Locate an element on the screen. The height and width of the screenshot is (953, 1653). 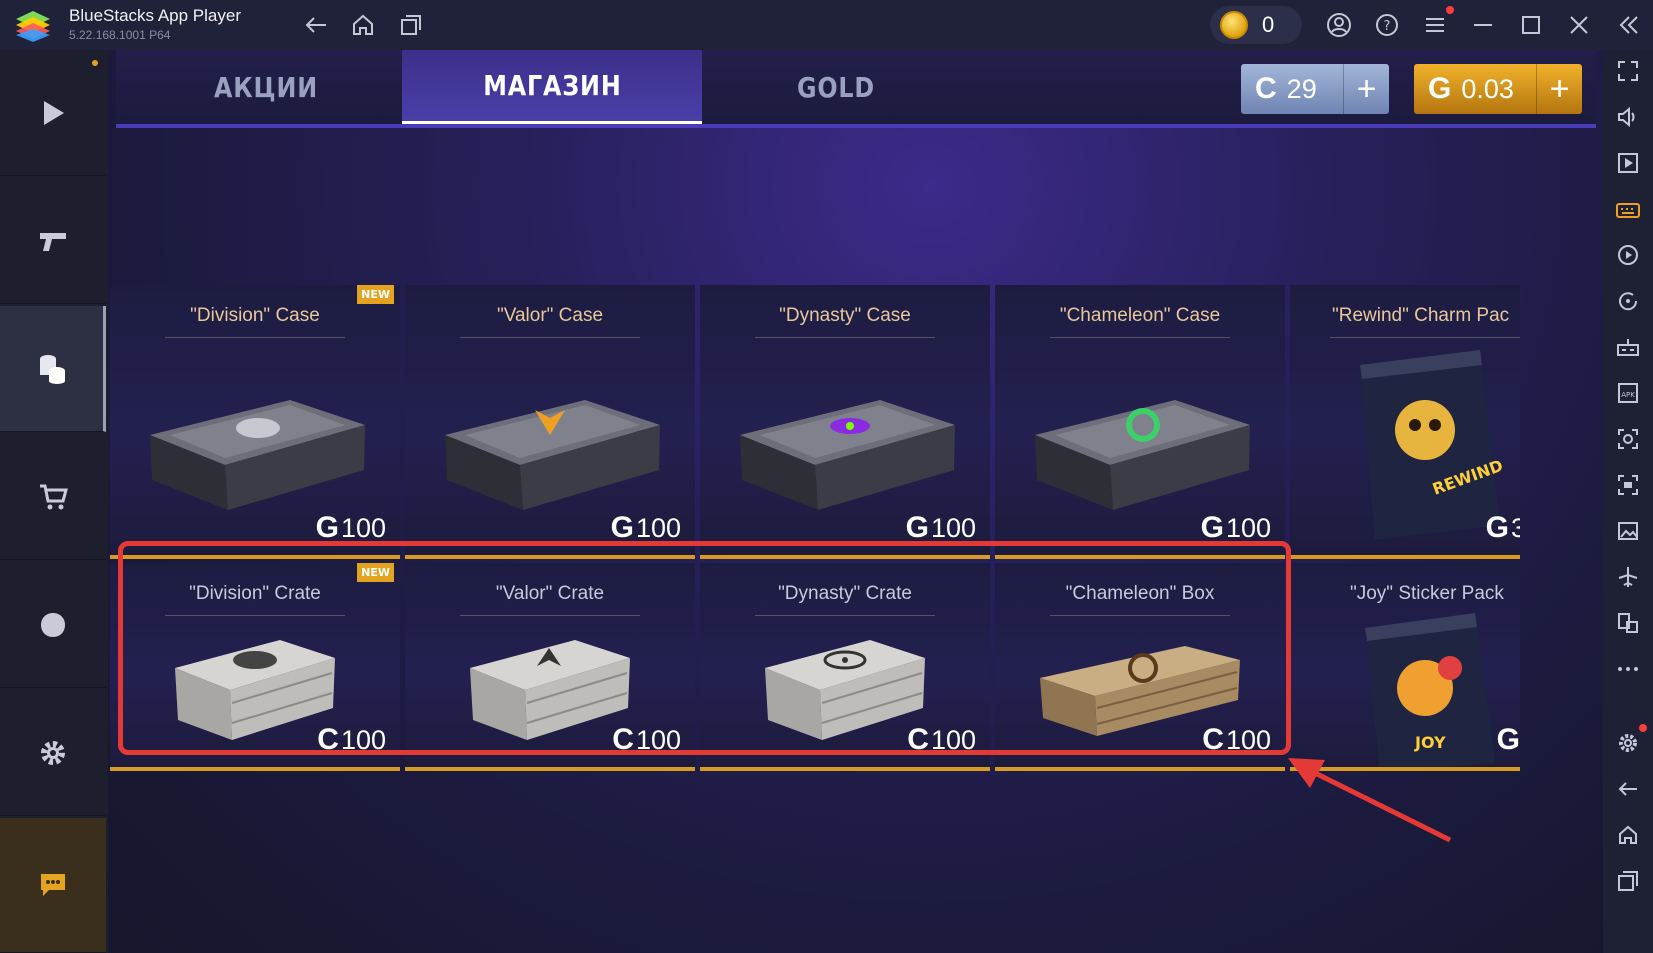
media-icon is located at coordinates (1628, 163).